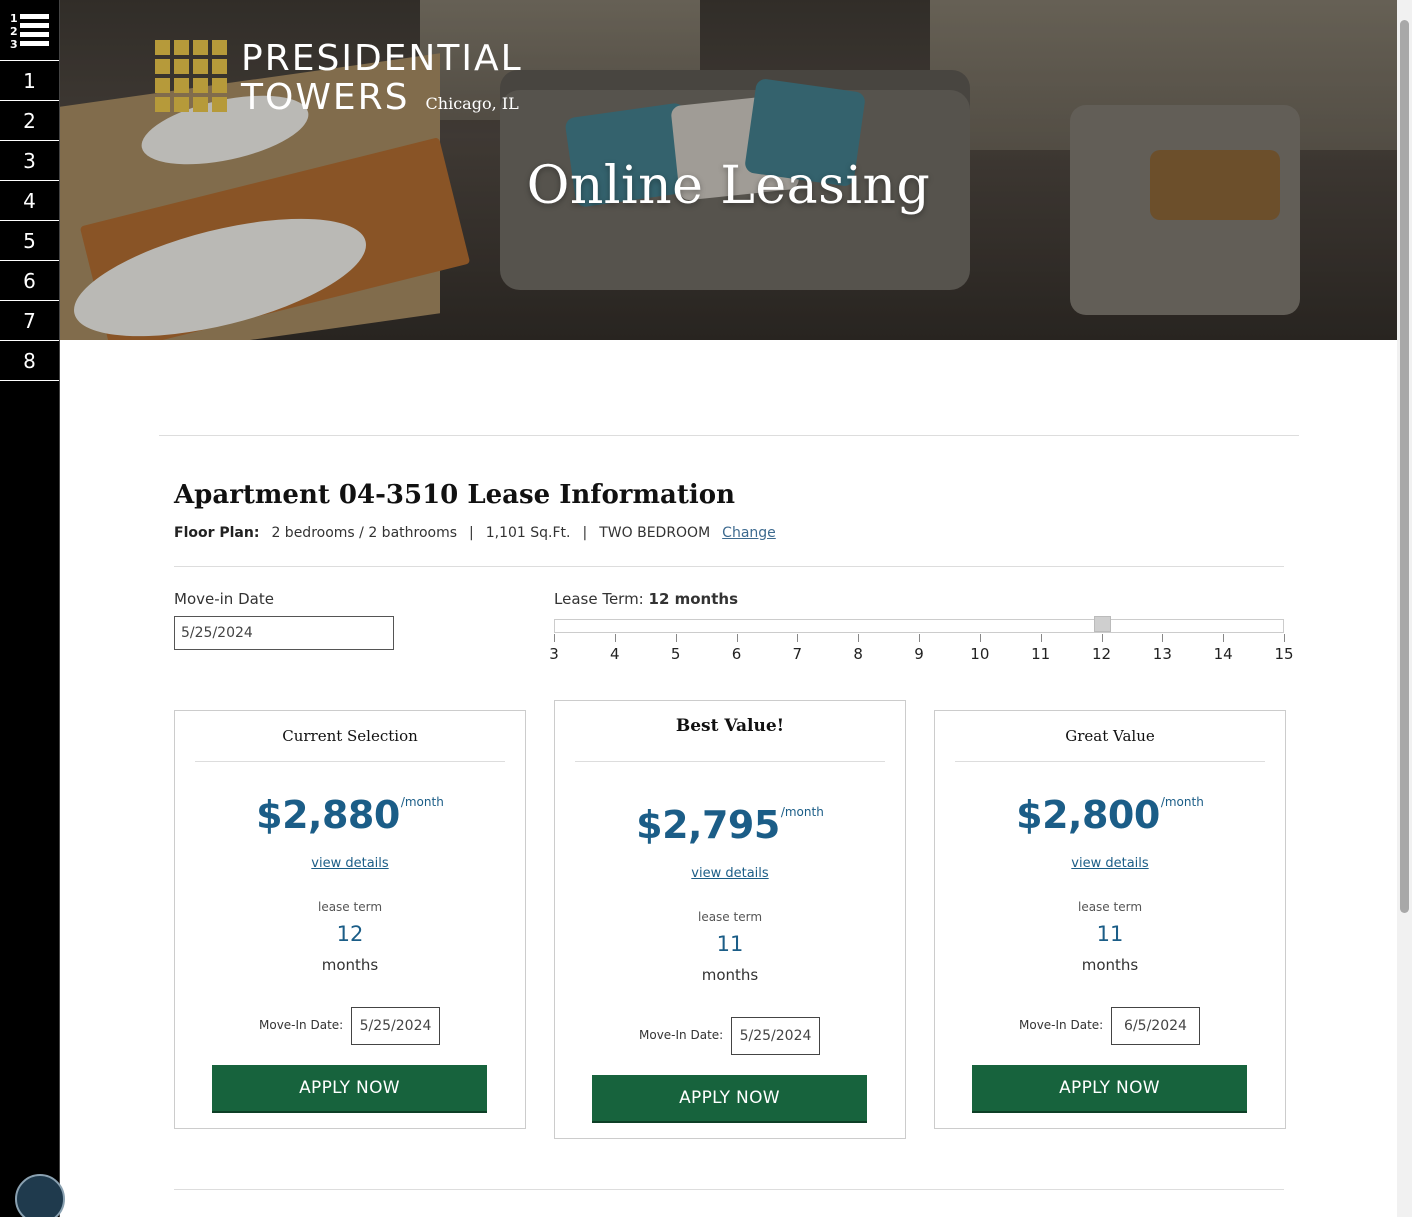  I want to click on lease-term-slider-handle, so click(1102, 624).